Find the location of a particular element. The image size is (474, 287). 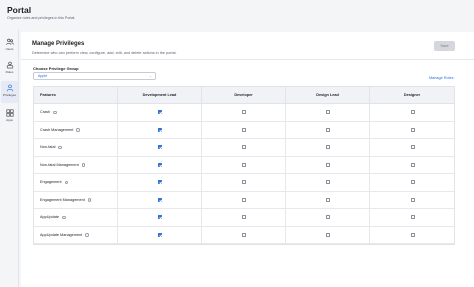

privilege-group-select: Apple ⌄ is located at coordinates (94, 76).